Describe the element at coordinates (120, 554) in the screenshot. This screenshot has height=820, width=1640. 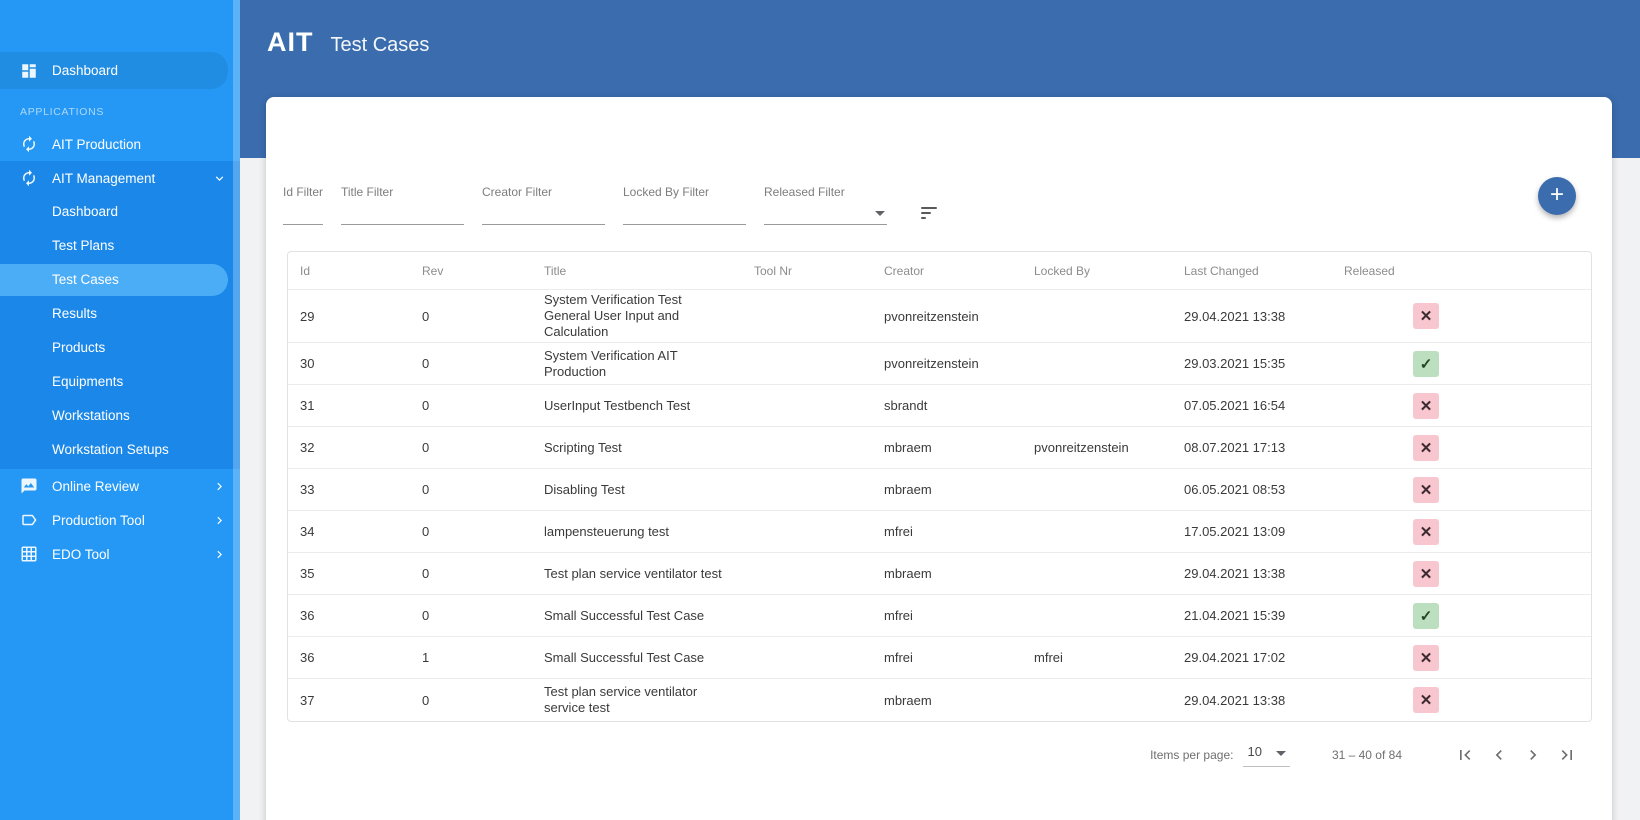
I see `sidebar-item-edo-tool: EDO Tool` at that location.